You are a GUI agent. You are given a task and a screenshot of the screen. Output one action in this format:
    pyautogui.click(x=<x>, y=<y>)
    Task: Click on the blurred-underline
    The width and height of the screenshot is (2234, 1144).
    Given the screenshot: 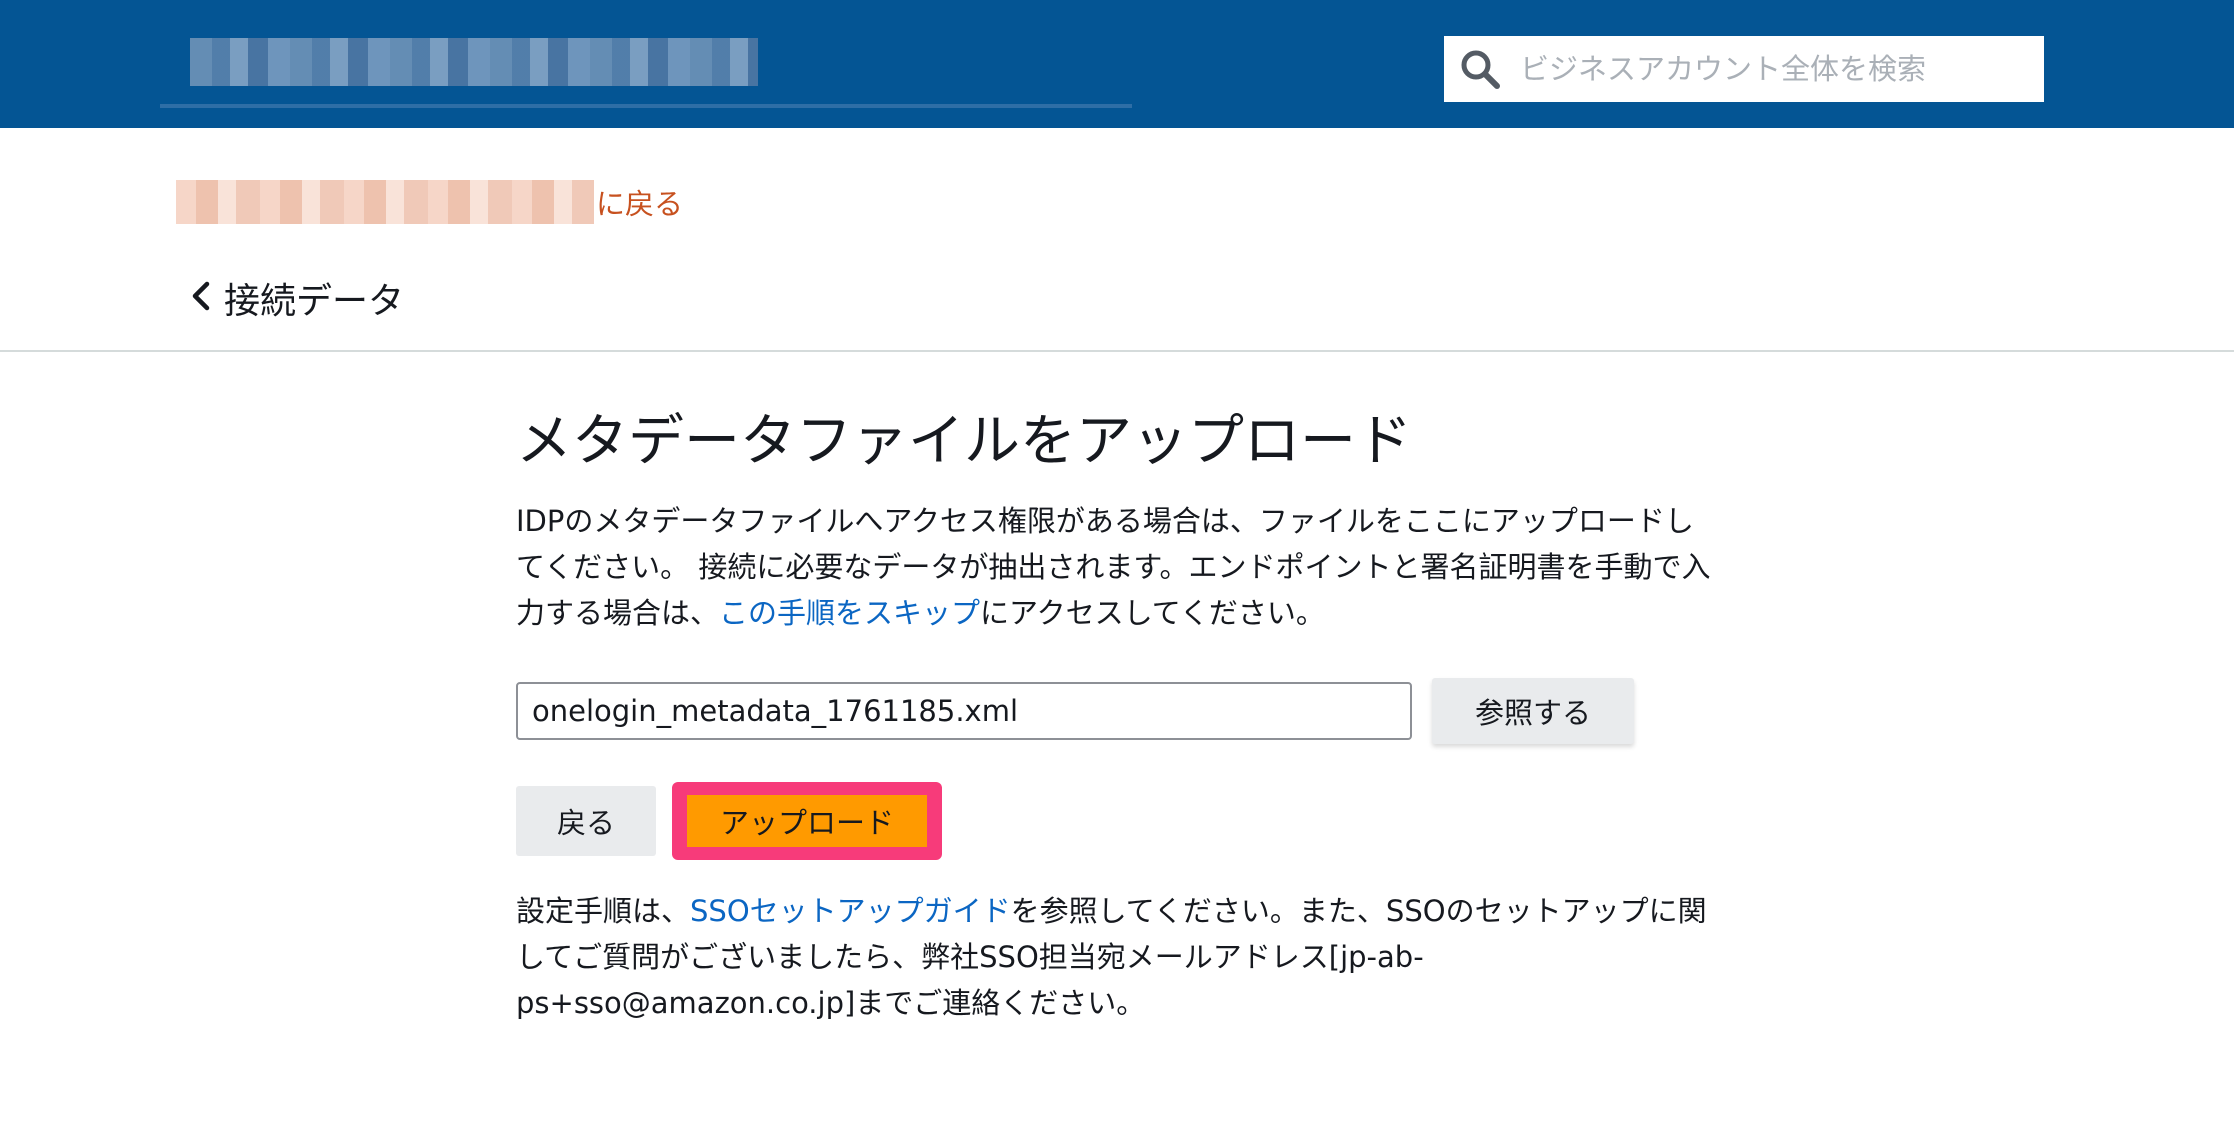 What is the action you would take?
    pyautogui.click(x=646, y=106)
    